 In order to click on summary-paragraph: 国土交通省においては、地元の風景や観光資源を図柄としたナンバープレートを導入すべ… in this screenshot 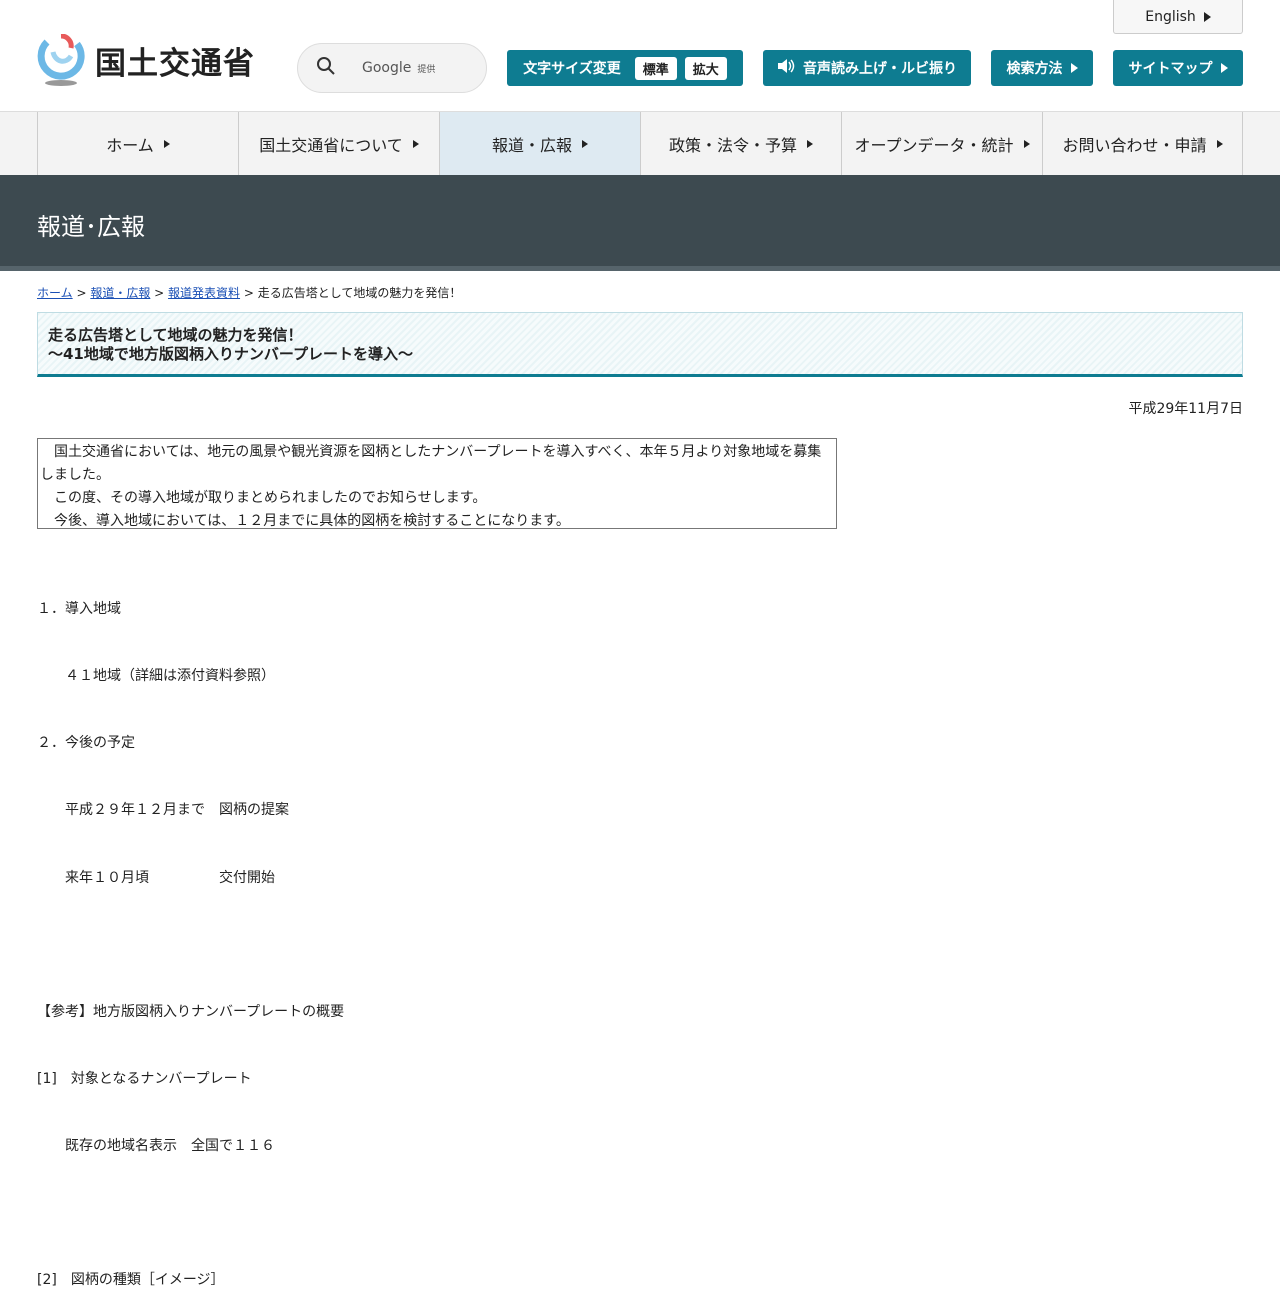, I will do `click(431, 463)`.